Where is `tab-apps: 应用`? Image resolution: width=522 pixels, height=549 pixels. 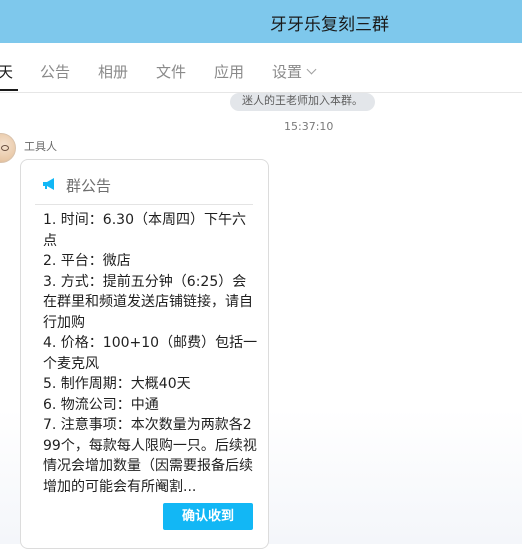
tab-apps: 应用 is located at coordinates (229, 71).